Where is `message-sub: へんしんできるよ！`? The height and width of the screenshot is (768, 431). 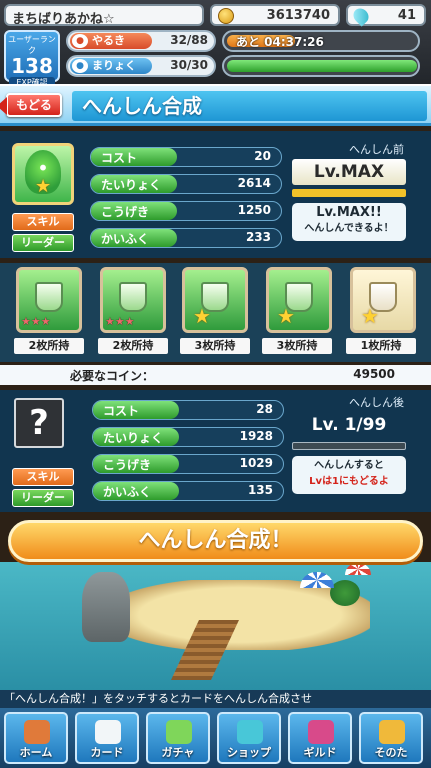 message-sub: へんしんできるよ！ is located at coordinates (349, 228).